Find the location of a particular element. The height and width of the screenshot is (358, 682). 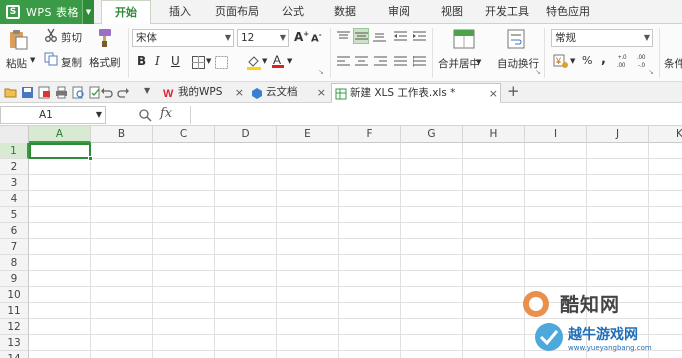

save-icon is located at coordinates (27, 92).